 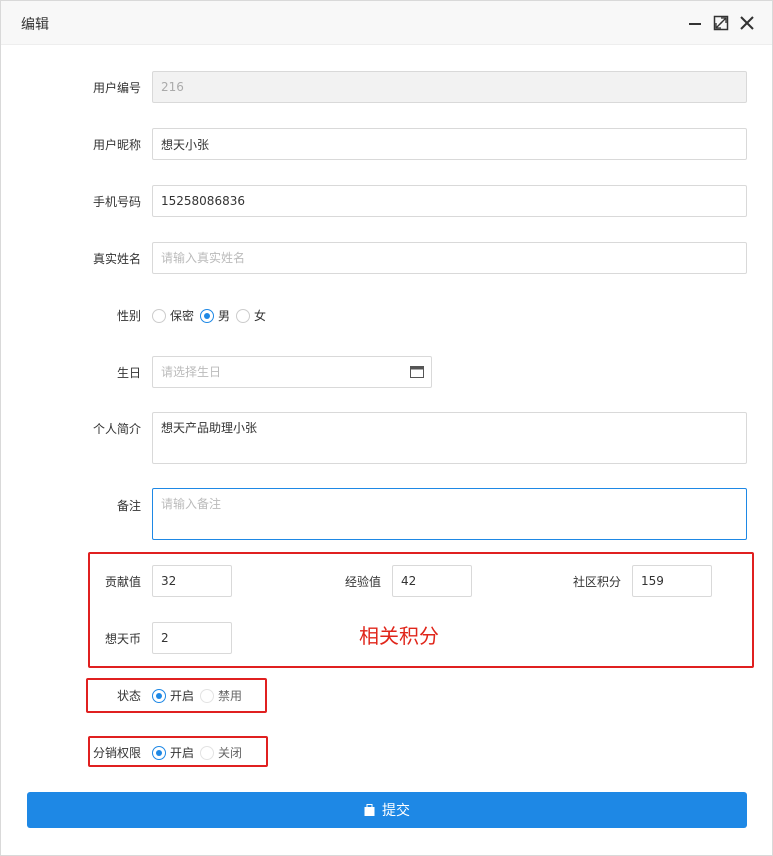 What do you see at coordinates (747, 23) in the screenshot?
I see `close-icon` at bounding box center [747, 23].